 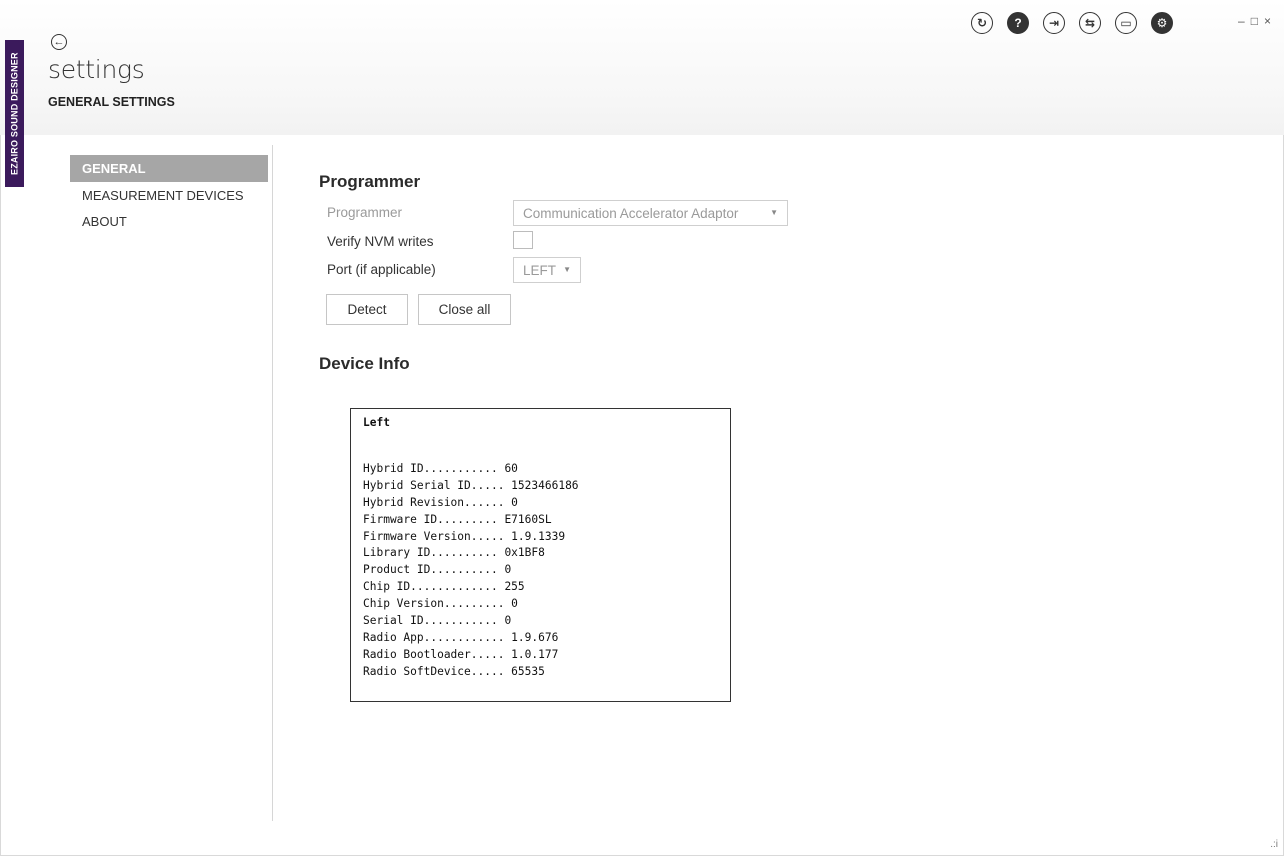 I want to click on nav-divider, so click(x=272, y=483).